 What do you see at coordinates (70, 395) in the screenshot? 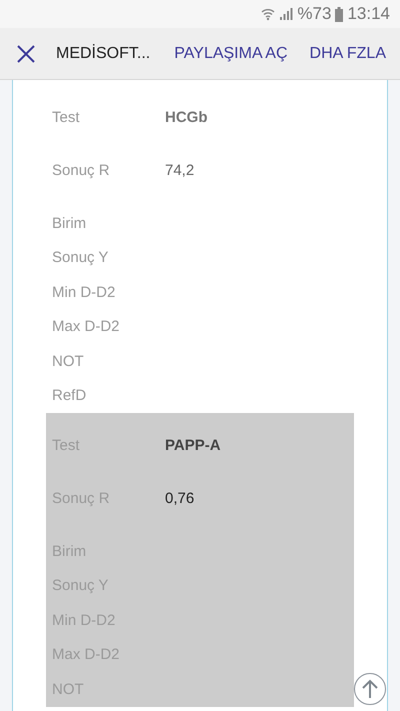
I see `field-label: RefD` at bounding box center [70, 395].